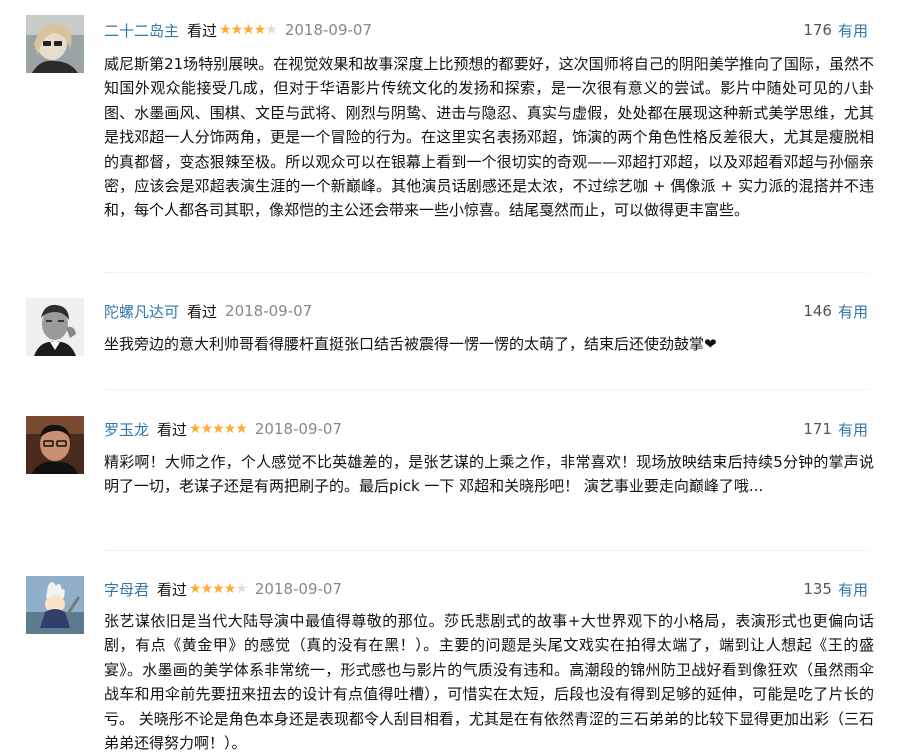 This screenshot has width=898, height=755. Describe the element at coordinates (817, 30) in the screenshot. I see `vote-count: 176` at that location.